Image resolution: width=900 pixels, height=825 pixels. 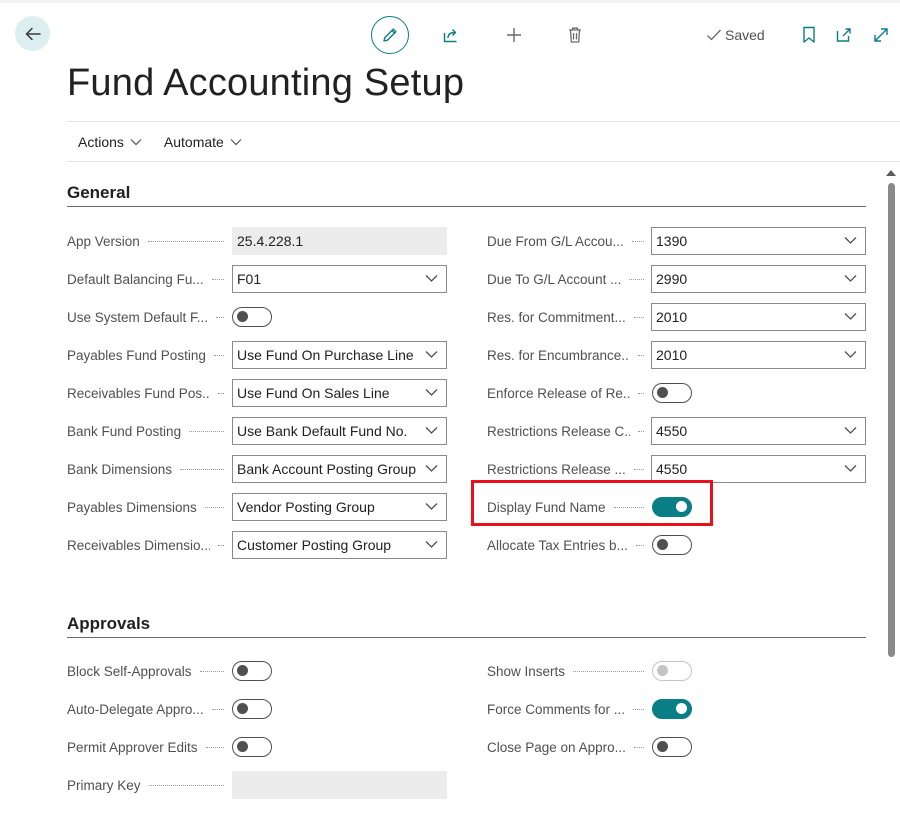 I want to click on field-payables-fund-posting: Payables Fund Posting, so click(x=136, y=355).